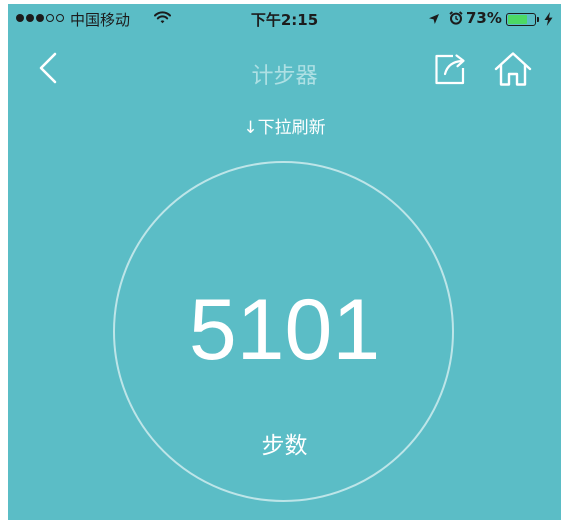 This screenshot has width=566, height=520. I want to click on home-icon, so click(513, 71).